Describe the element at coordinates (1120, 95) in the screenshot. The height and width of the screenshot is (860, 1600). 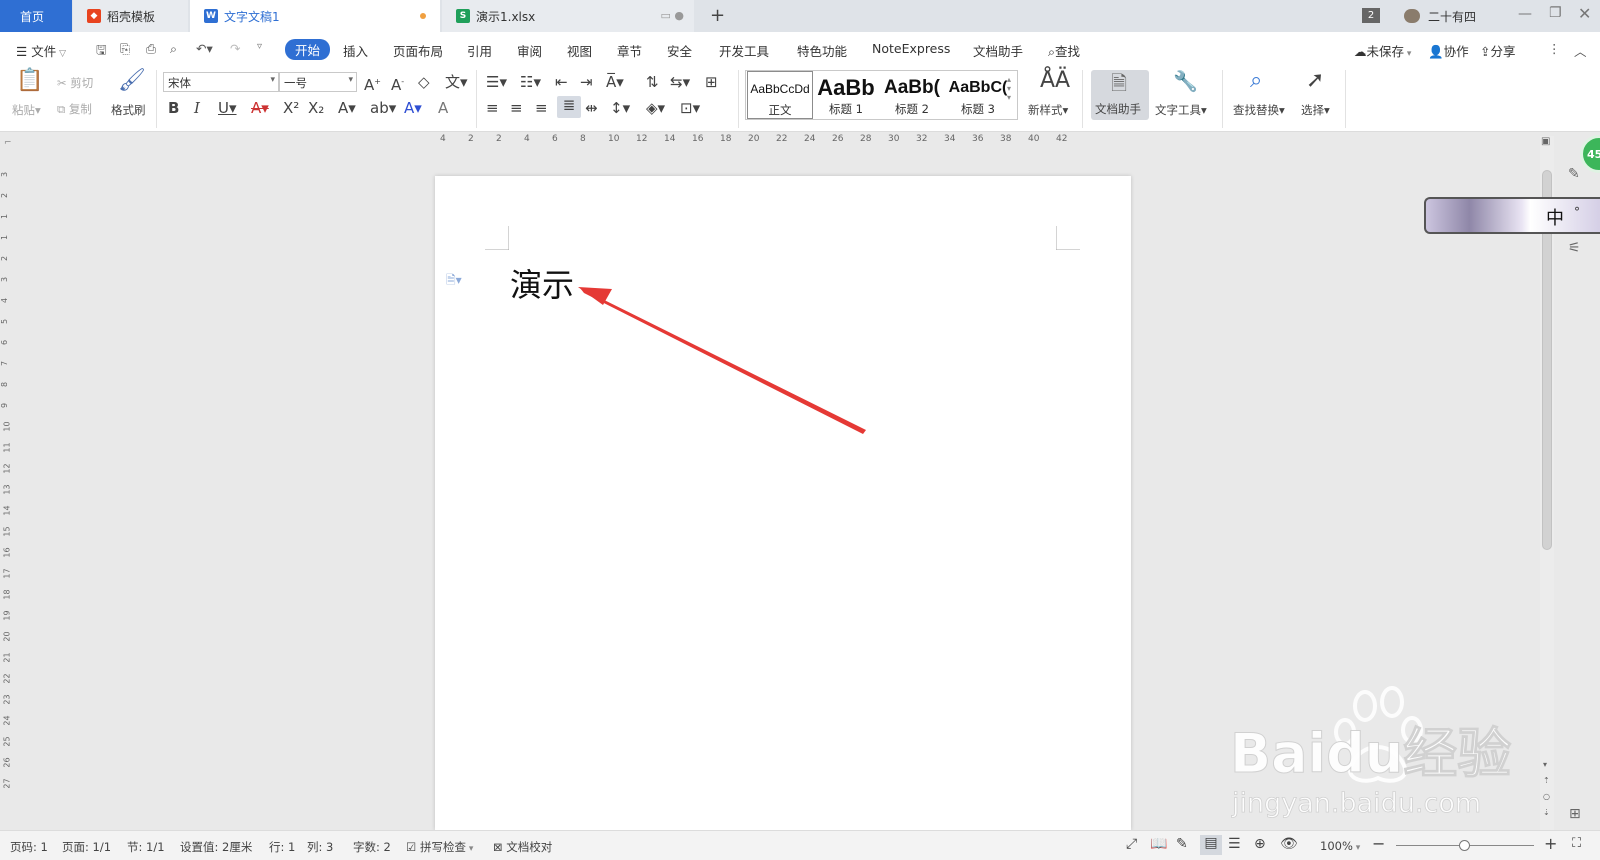
I see `doc-assistant-button: 🗎 文档助手` at that location.